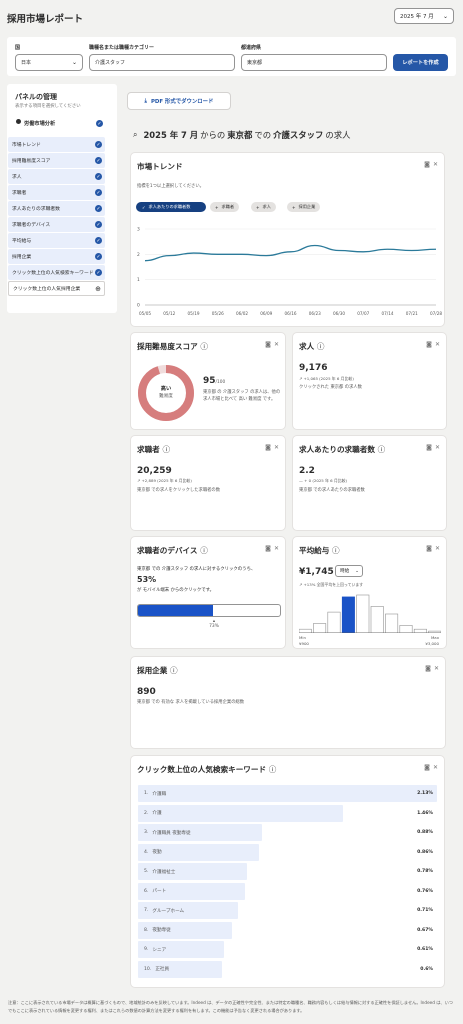 This screenshot has width=463, height=1024. I want to click on panel-item: 求職者 ✓, so click(56, 192).